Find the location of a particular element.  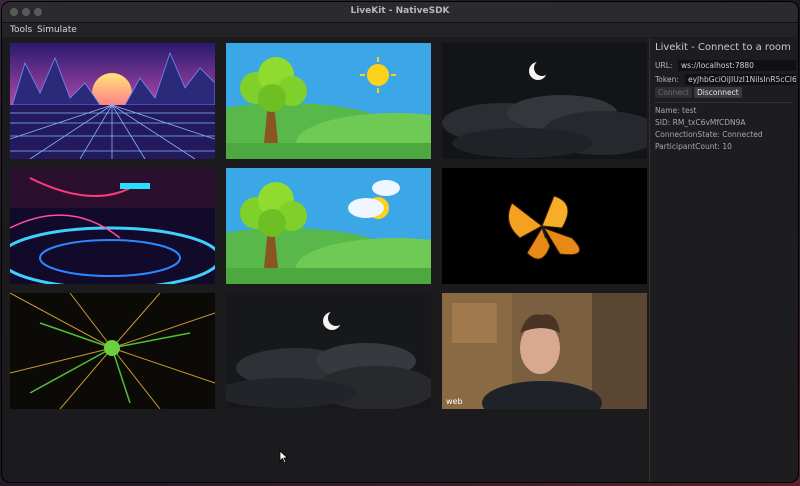

room-name: Name: test is located at coordinates (676, 110).